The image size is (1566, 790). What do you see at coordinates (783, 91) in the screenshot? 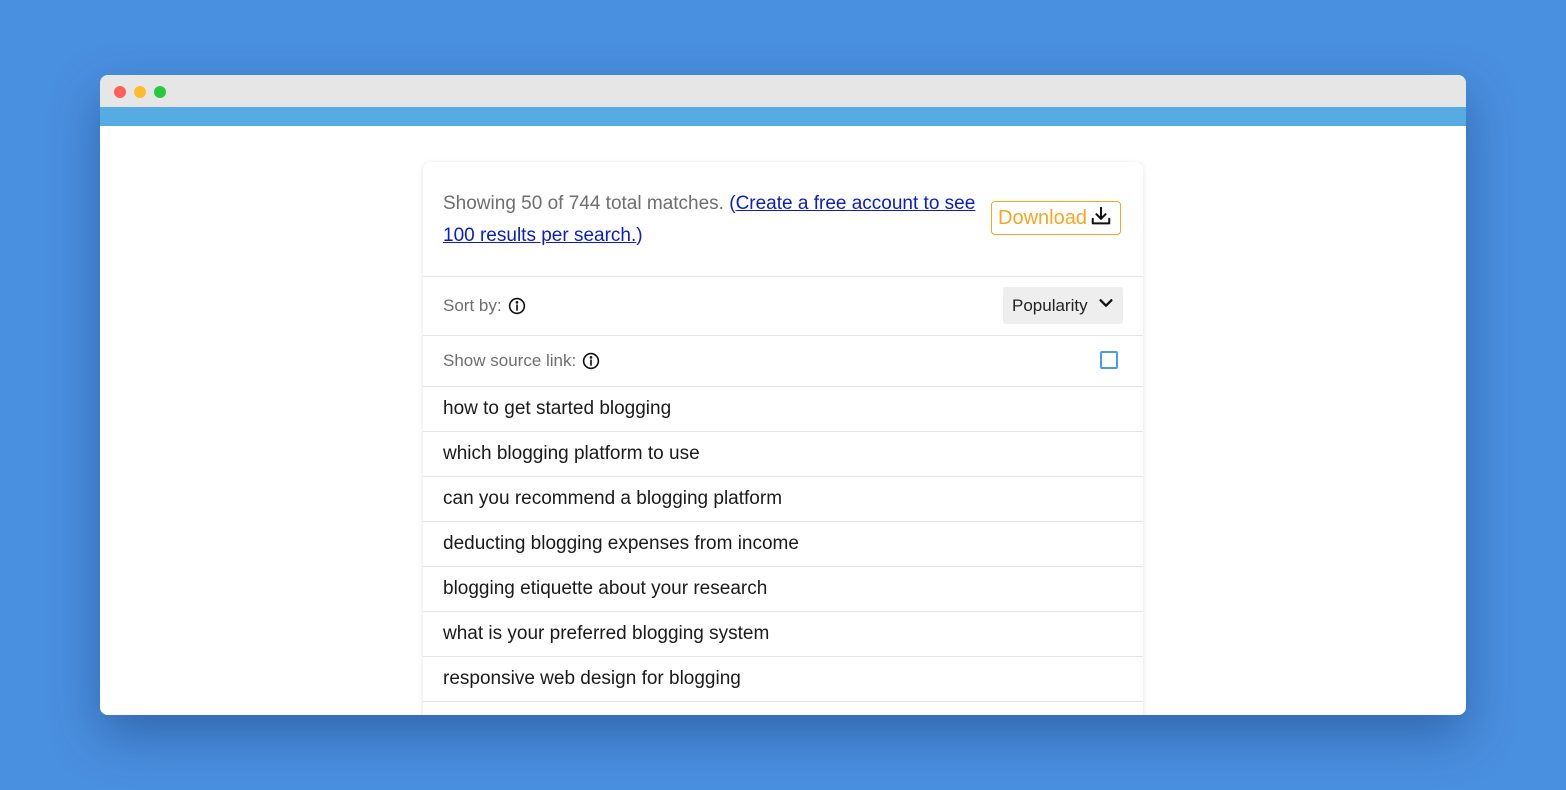
I see `title-bar` at bounding box center [783, 91].